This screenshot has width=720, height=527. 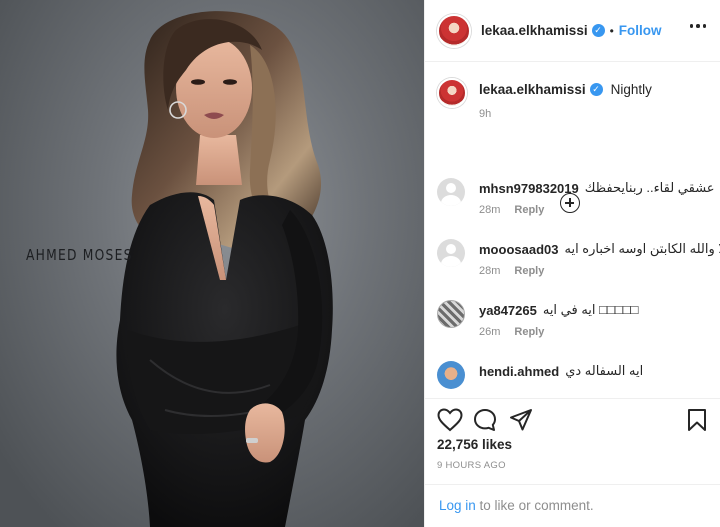 I want to click on login-prompt-text: to like or comment., so click(x=534, y=505).